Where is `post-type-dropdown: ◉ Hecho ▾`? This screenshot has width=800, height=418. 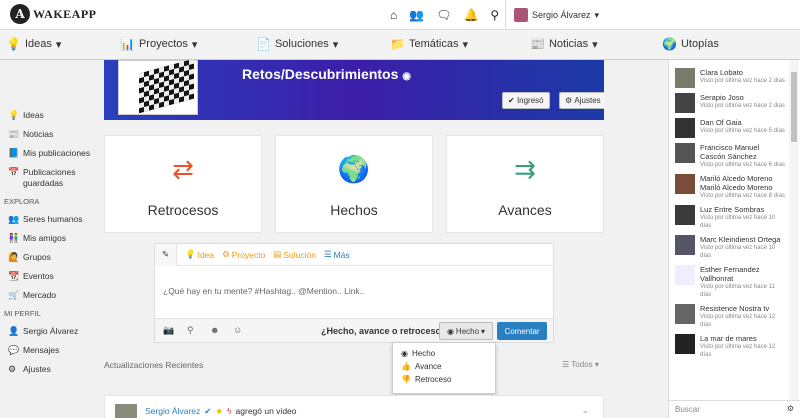 post-type-dropdown: ◉ Hecho ▾ is located at coordinates (466, 331).